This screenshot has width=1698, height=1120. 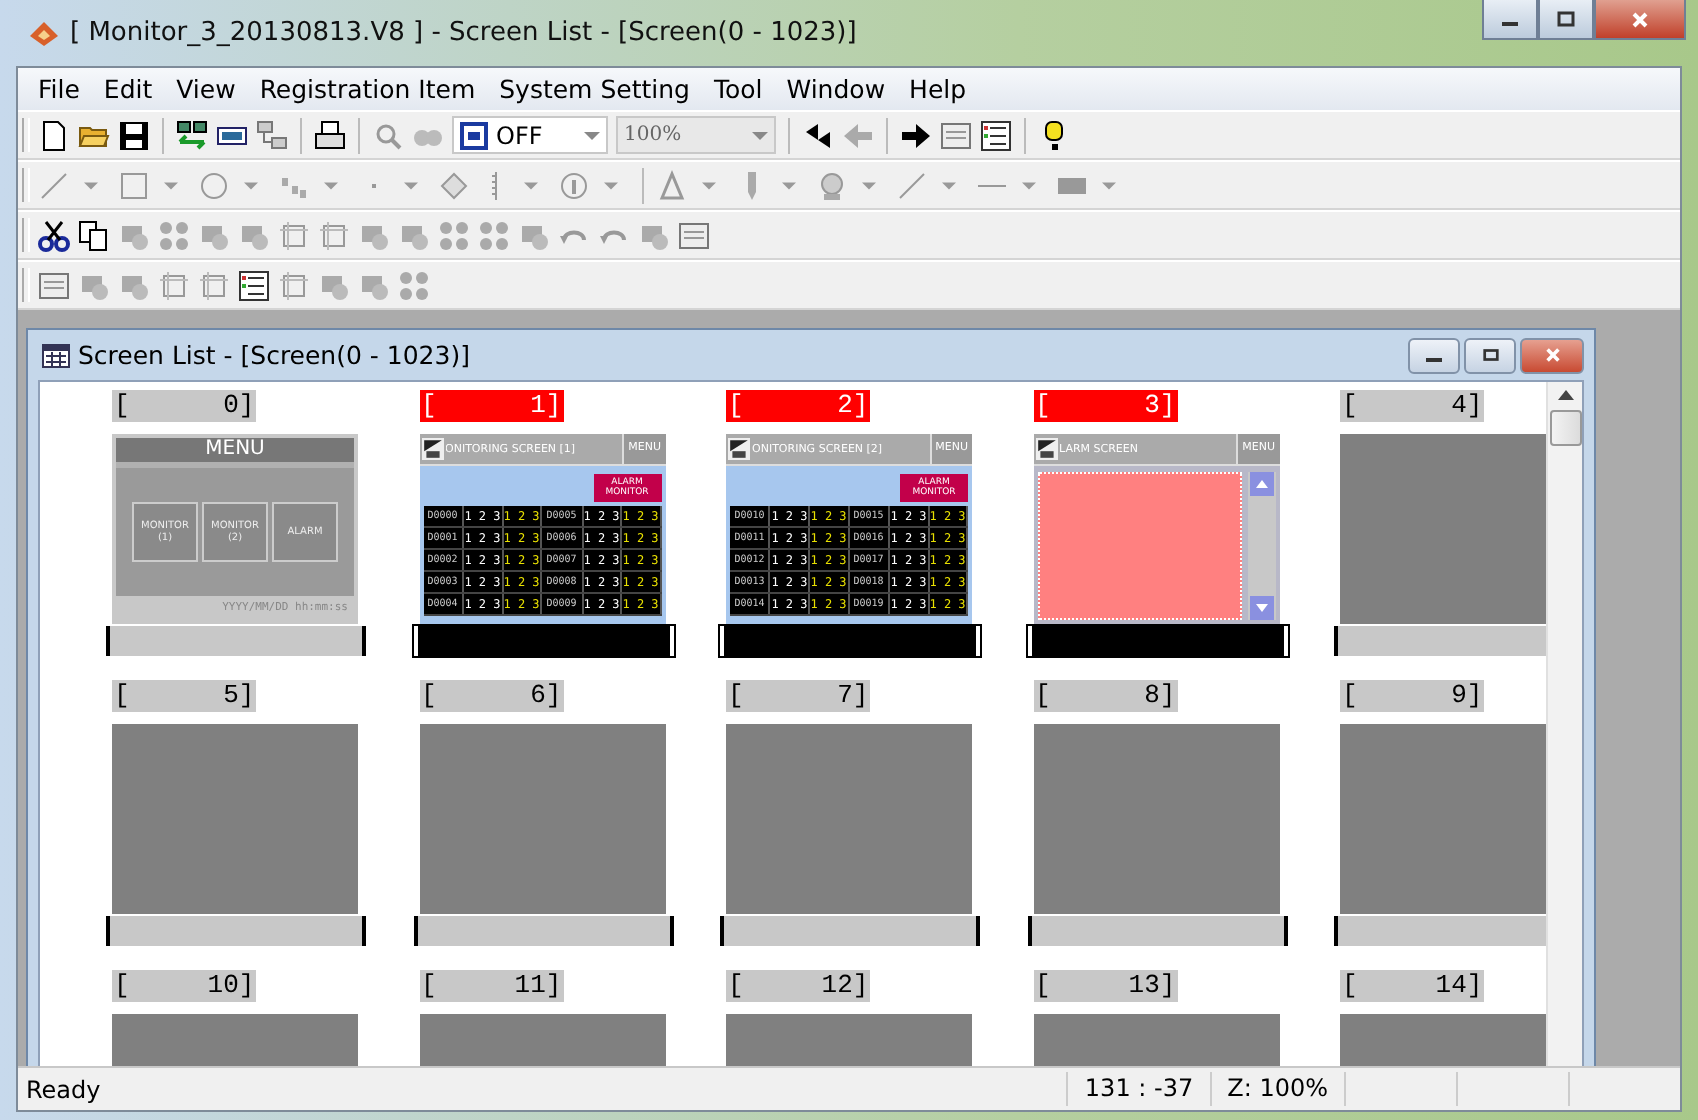 What do you see at coordinates (491, 406) in the screenshot?
I see `screen-number: [ 1]` at bounding box center [491, 406].